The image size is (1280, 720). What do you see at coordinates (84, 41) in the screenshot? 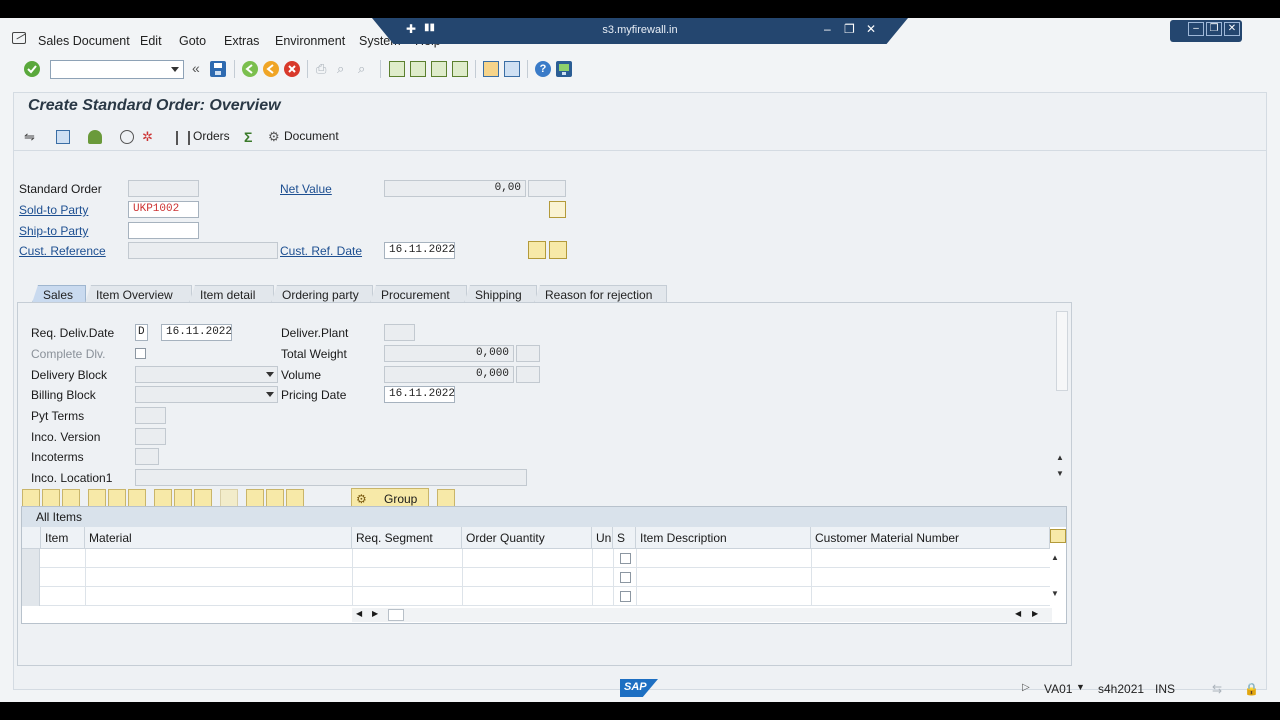
I see `menu-sales-document: Sales Document` at bounding box center [84, 41].